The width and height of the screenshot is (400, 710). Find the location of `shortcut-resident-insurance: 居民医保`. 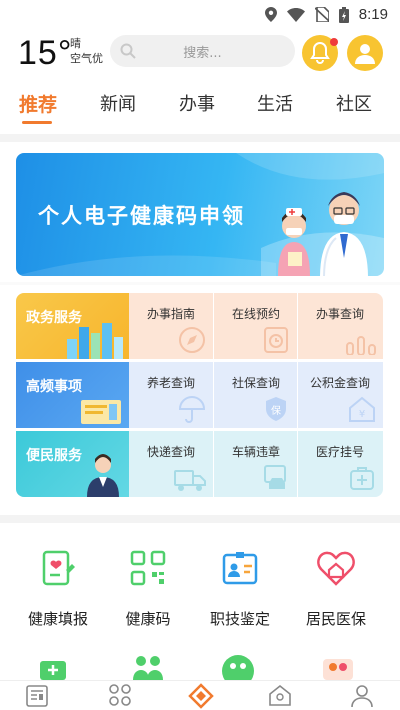

shortcut-resident-insurance: 居民医保 is located at coordinates (336, 584).